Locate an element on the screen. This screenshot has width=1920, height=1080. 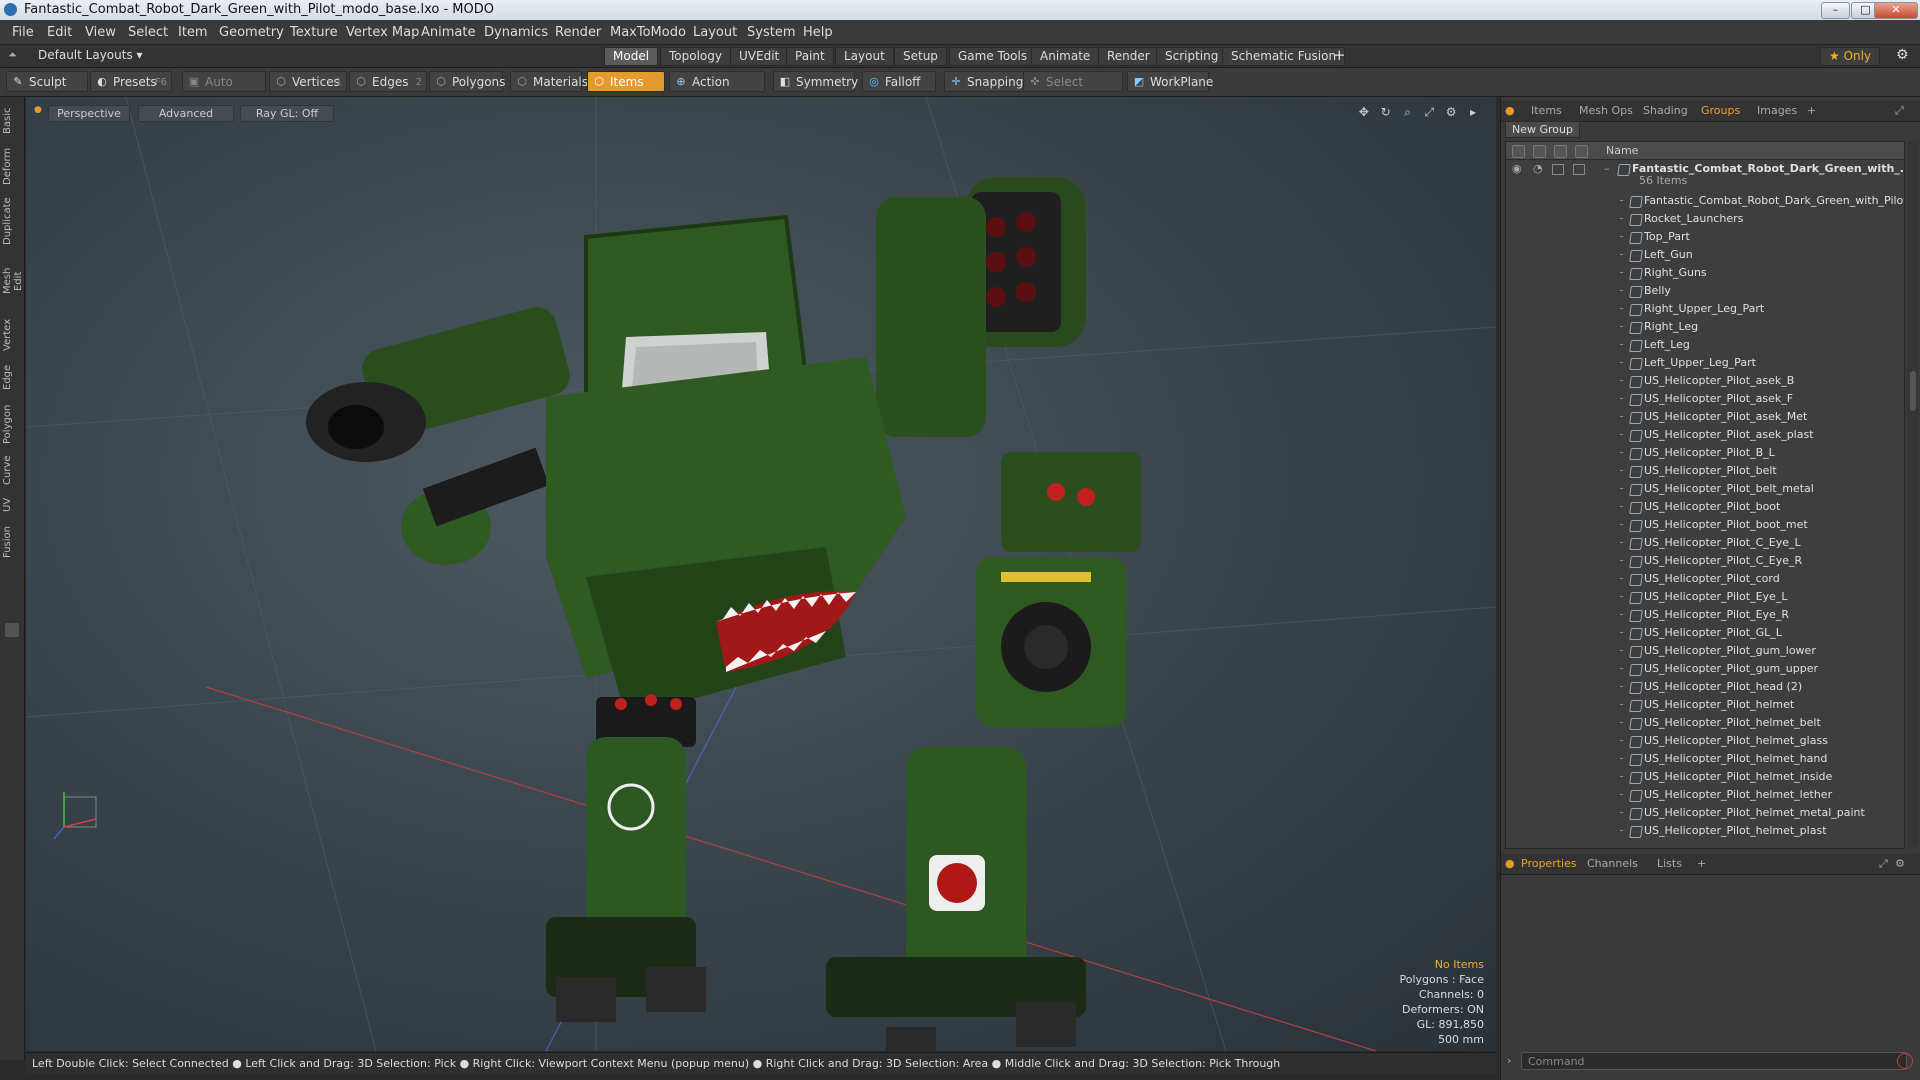
edges-button: ⬡ Edges 2 is located at coordinates (388, 81).